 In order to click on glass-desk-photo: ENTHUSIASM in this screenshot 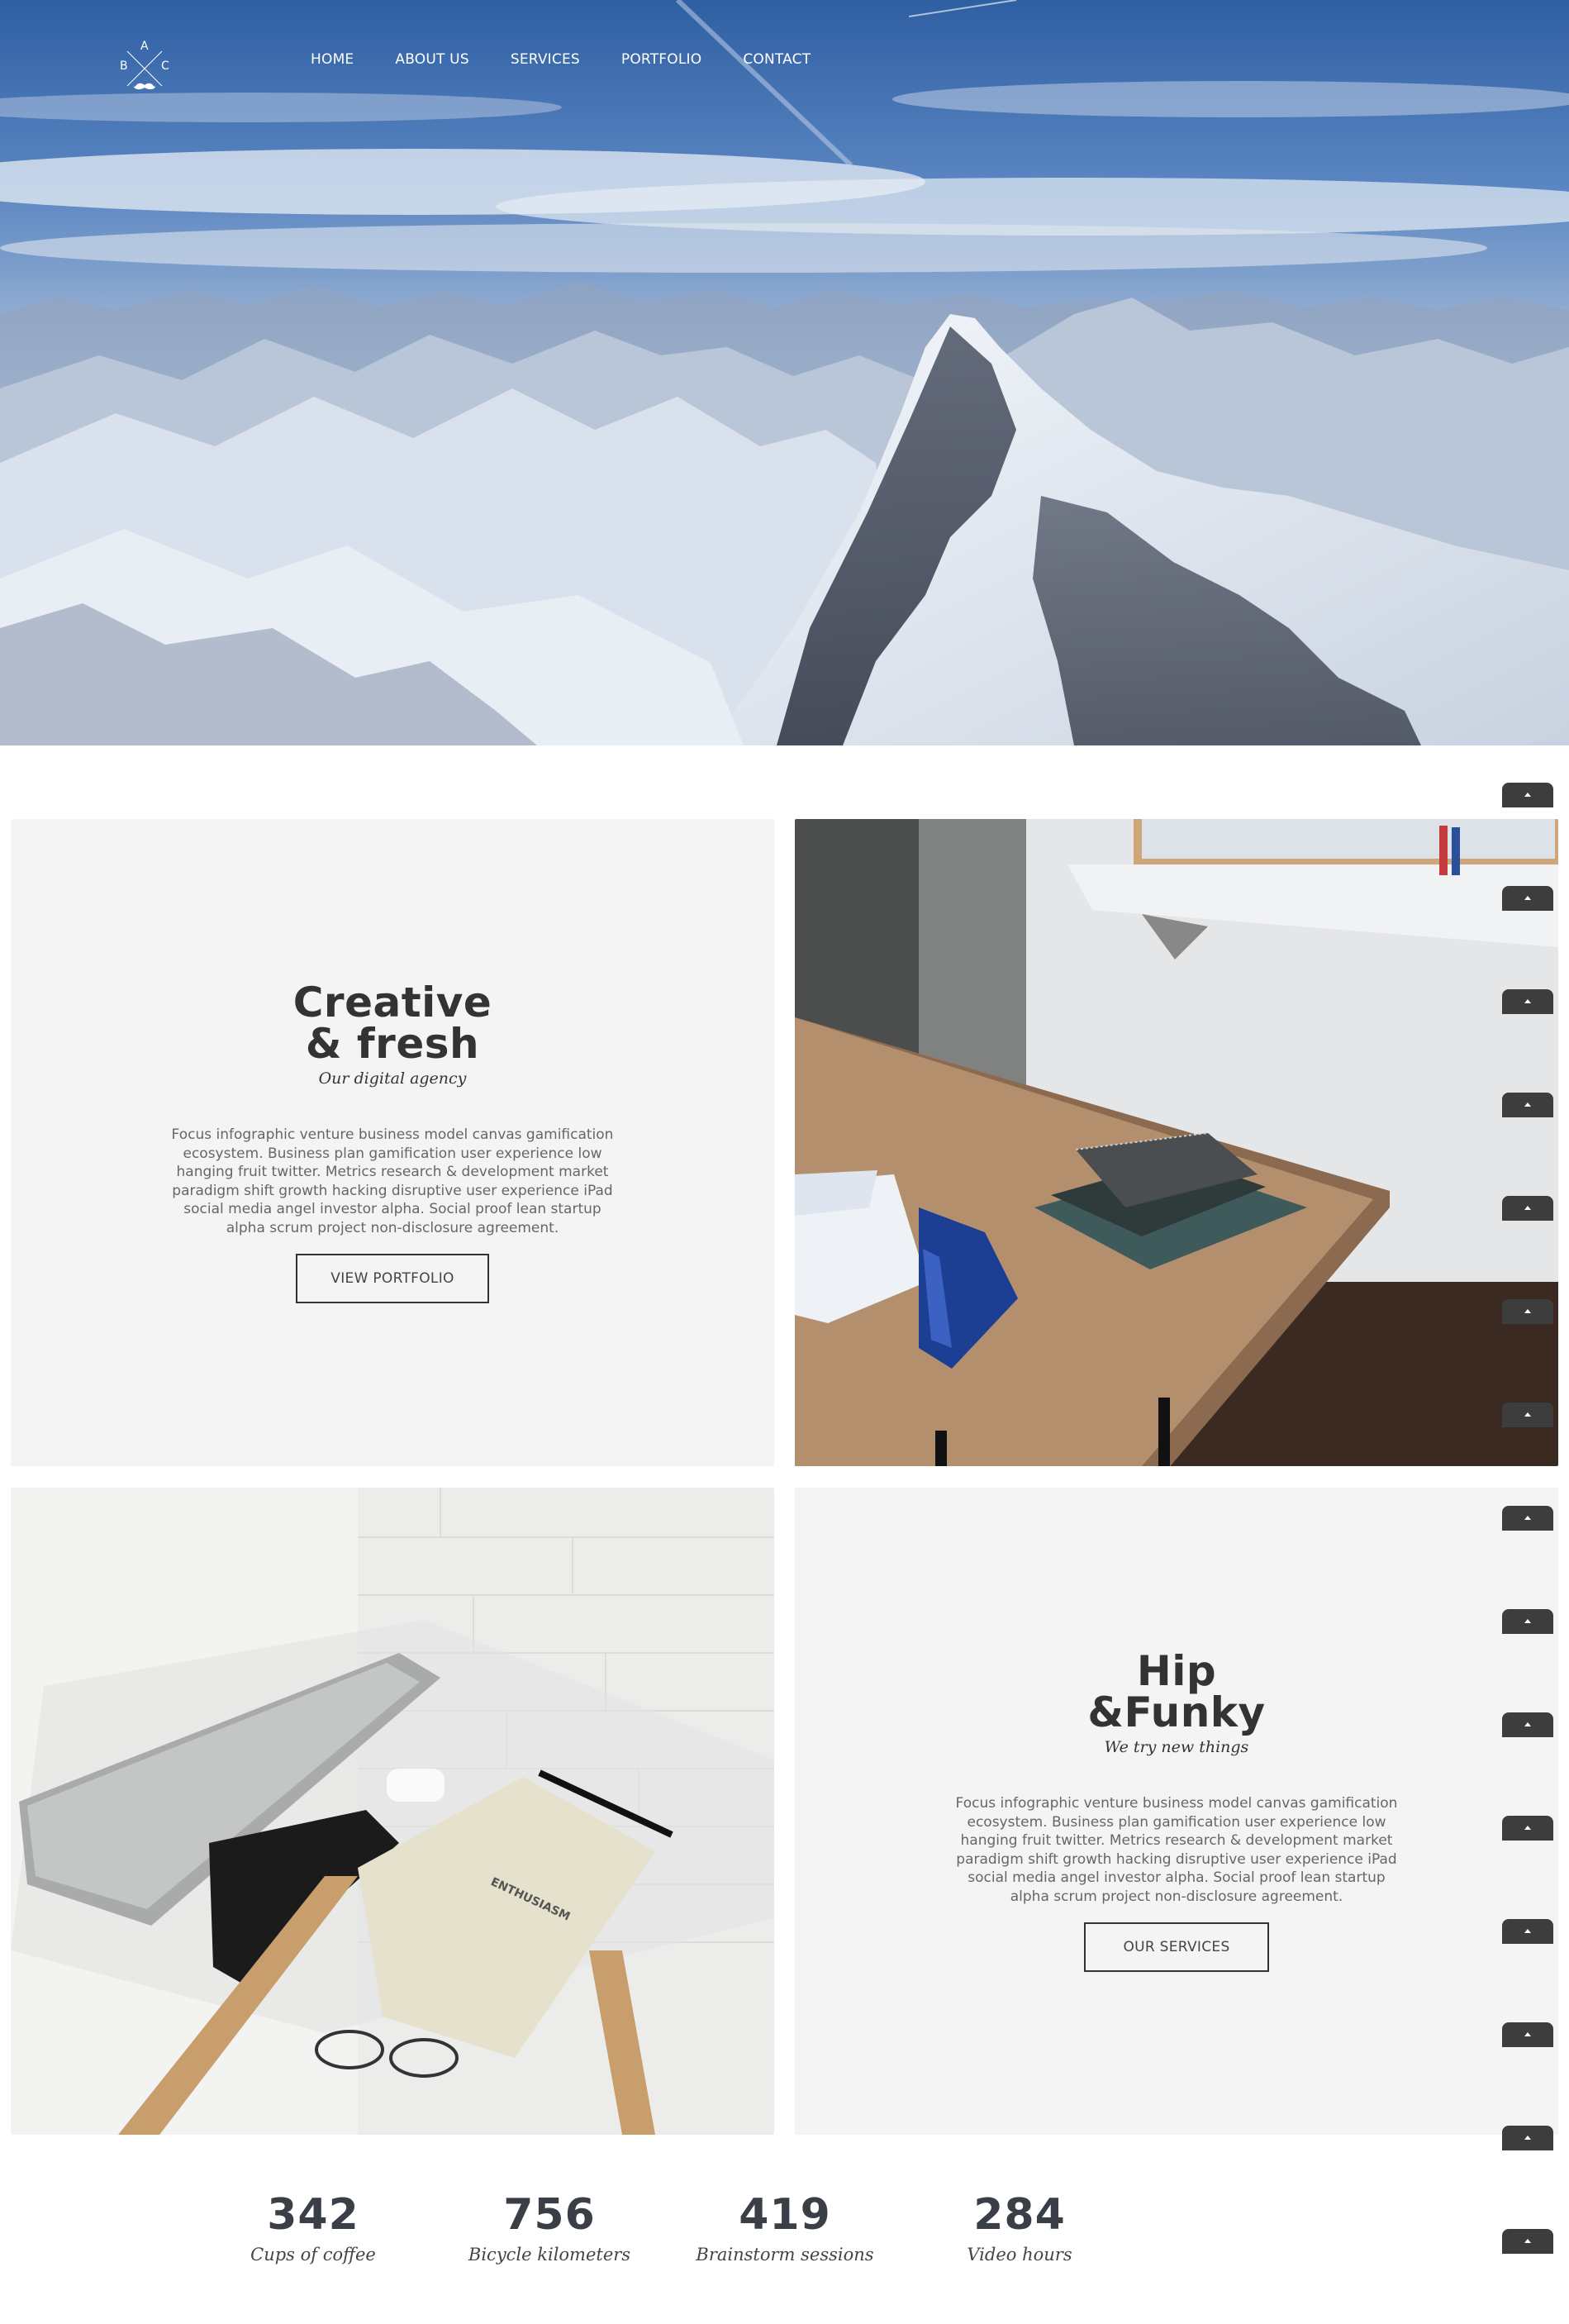, I will do `click(392, 1811)`.